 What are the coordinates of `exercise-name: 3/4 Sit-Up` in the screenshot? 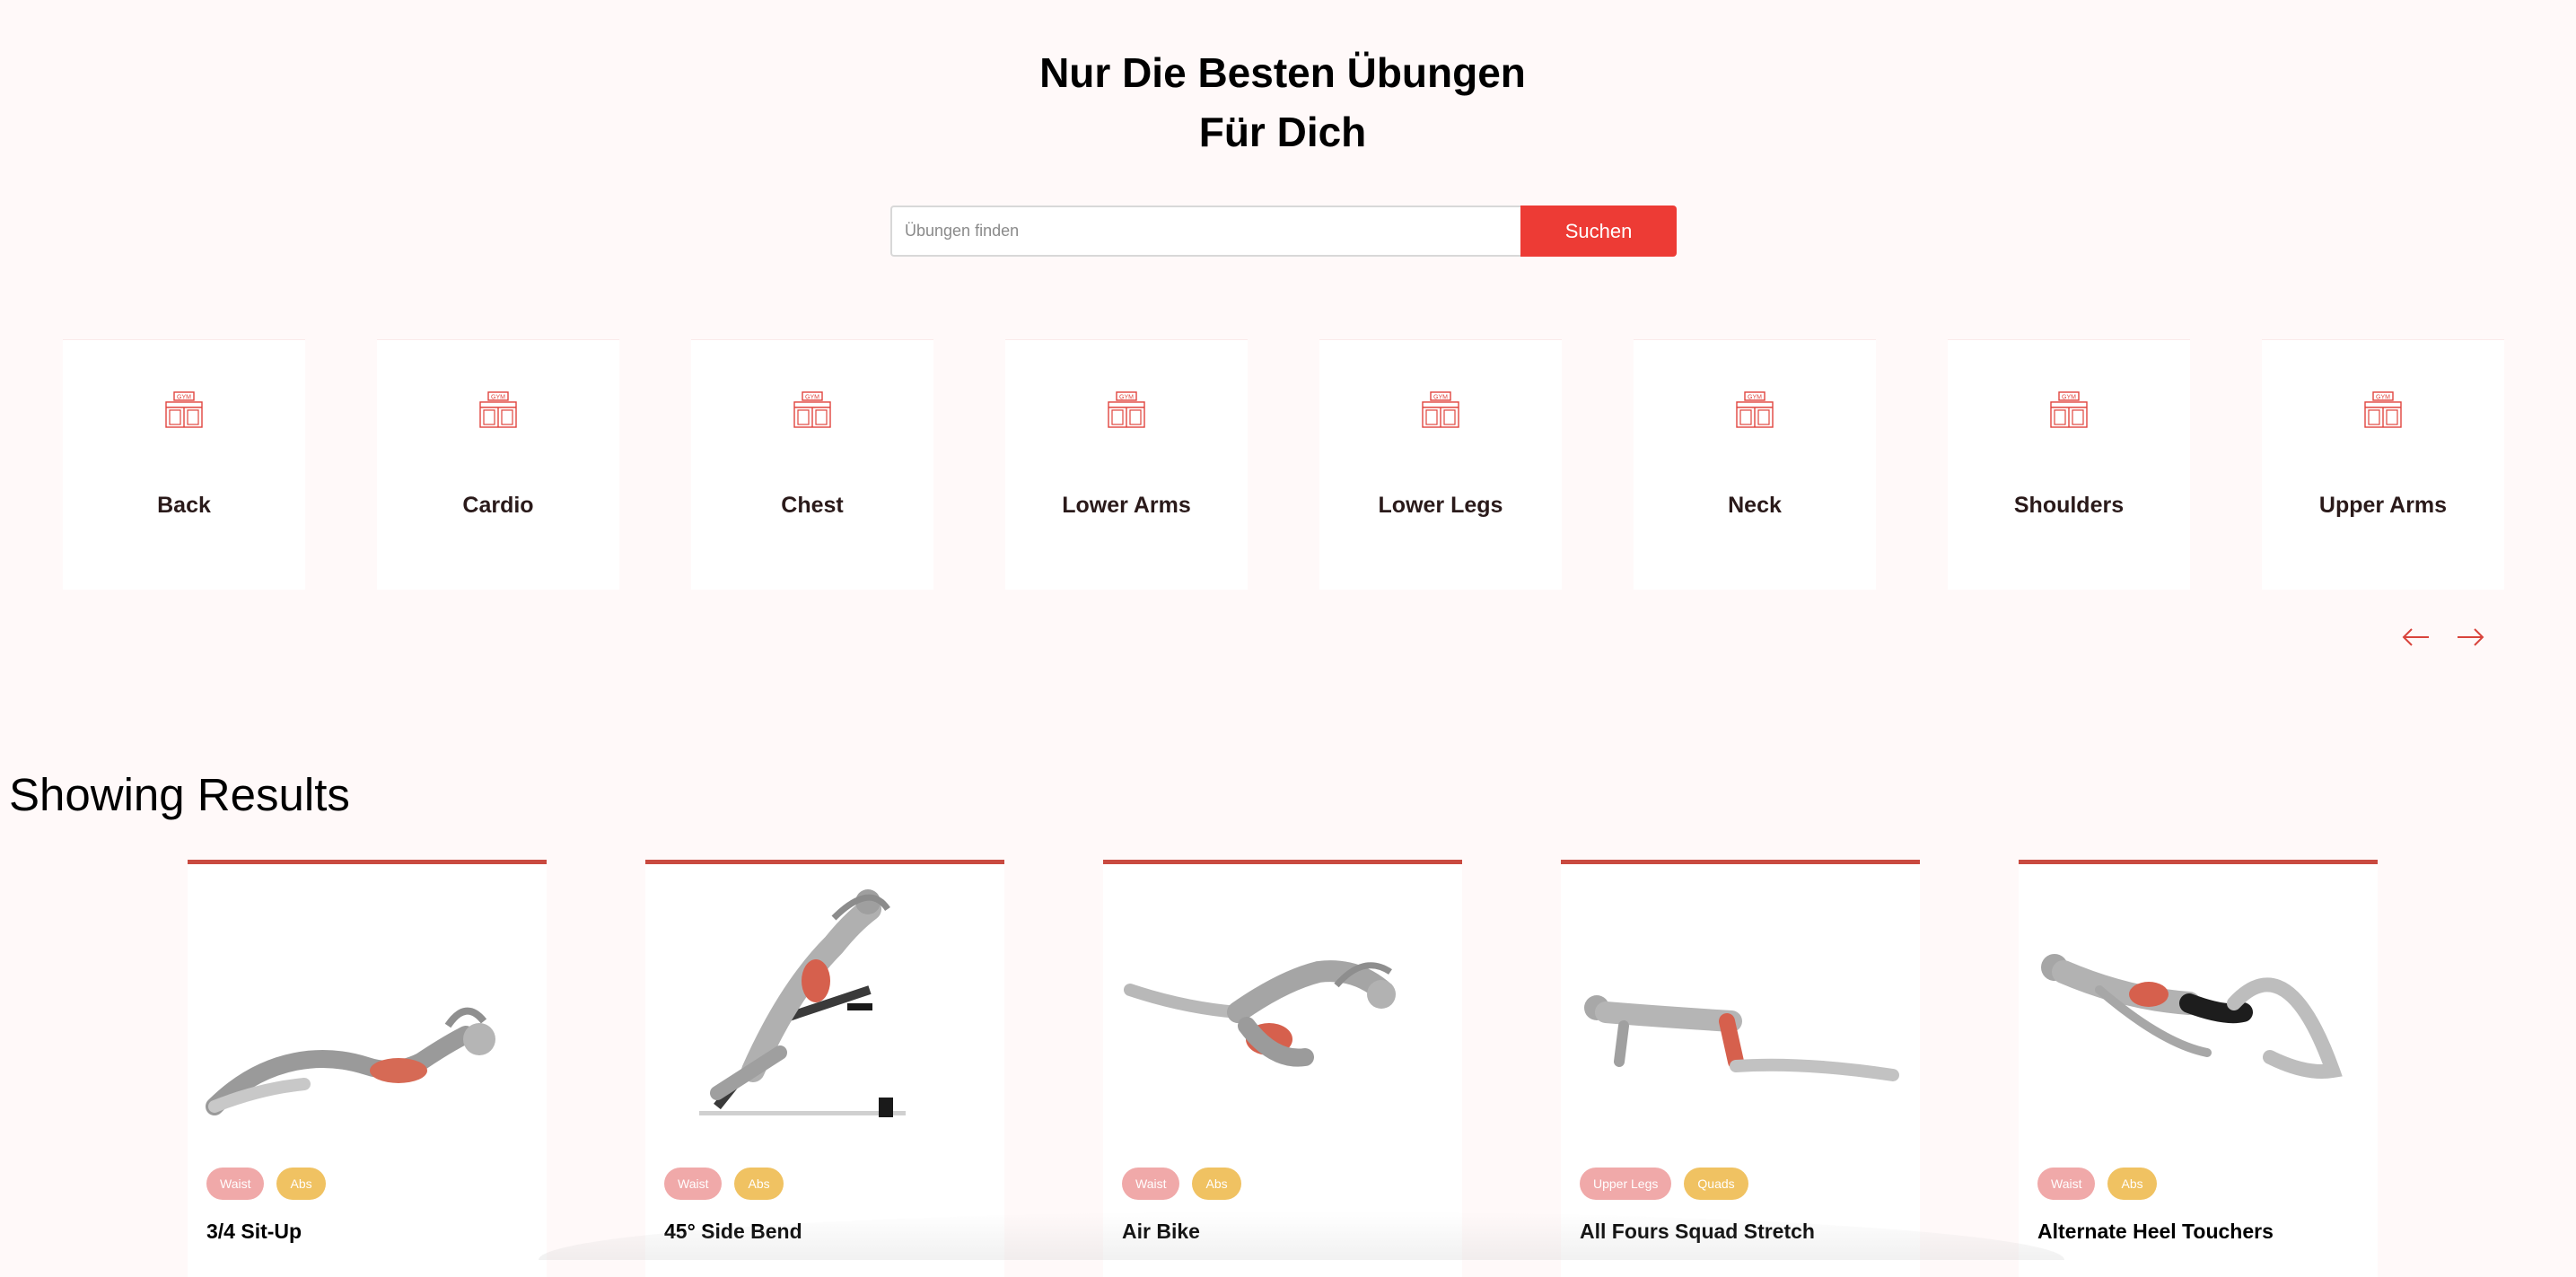 It's located at (254, 1231).